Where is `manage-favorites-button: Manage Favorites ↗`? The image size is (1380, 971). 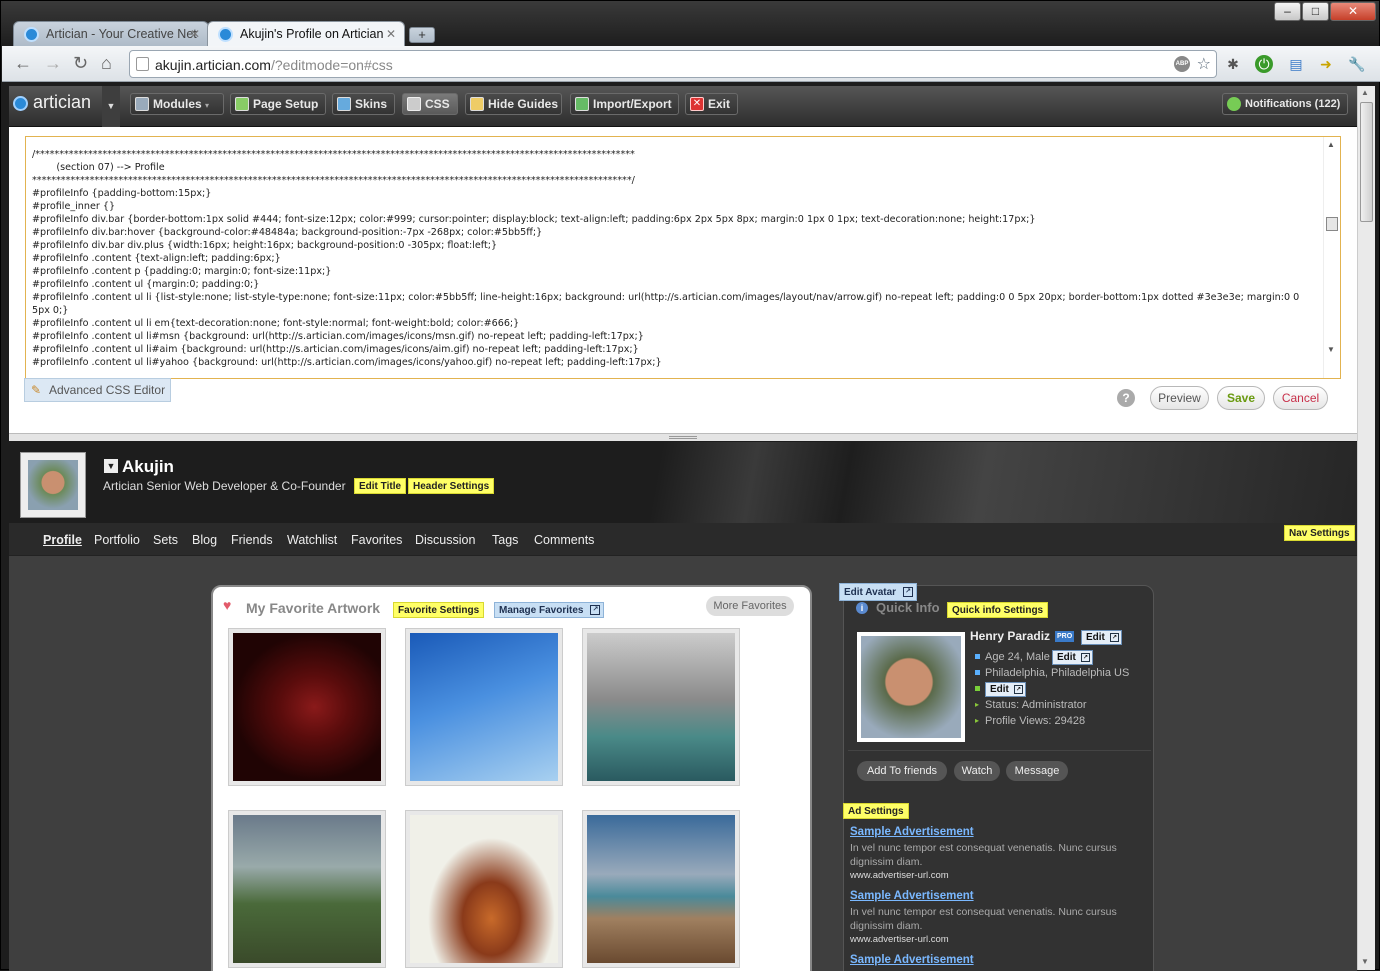 manage-favorites-button: Manage Favorites ↗ is located at coordinates (549, 610).